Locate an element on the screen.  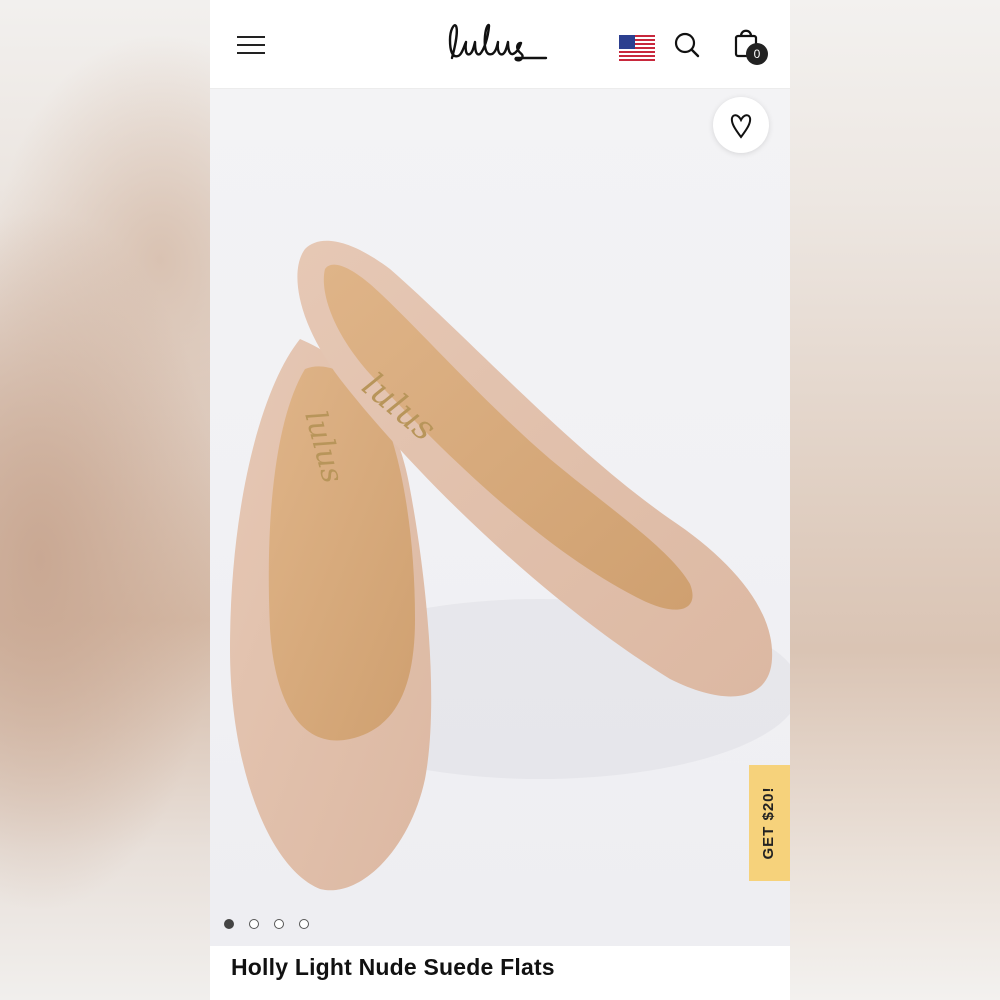
hamburger-menu-icon is located at coordinates (251, 45).